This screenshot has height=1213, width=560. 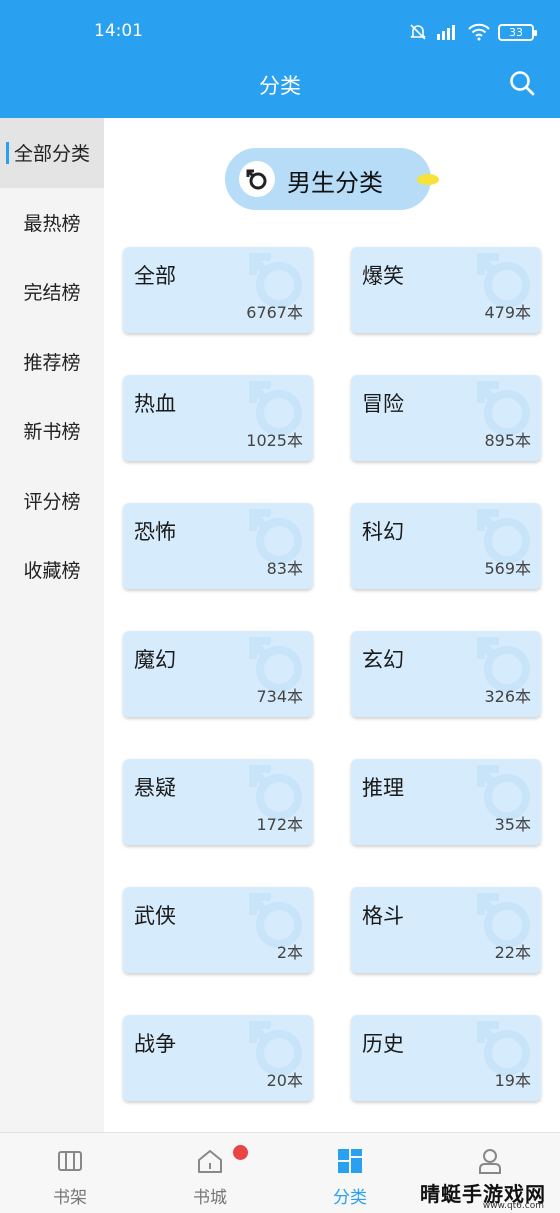 What do you see at coordinates (512, 824) in the screenshot?
I see `category-count: 35本` at bounding box center [512, 824].